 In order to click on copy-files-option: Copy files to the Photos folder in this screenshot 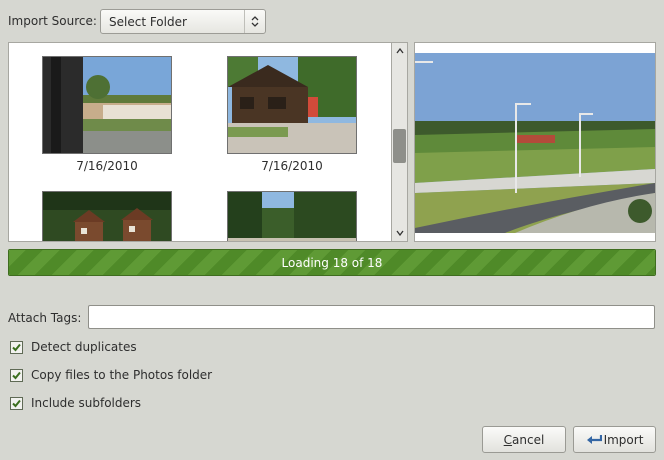, I will do `click(111, 375)`.